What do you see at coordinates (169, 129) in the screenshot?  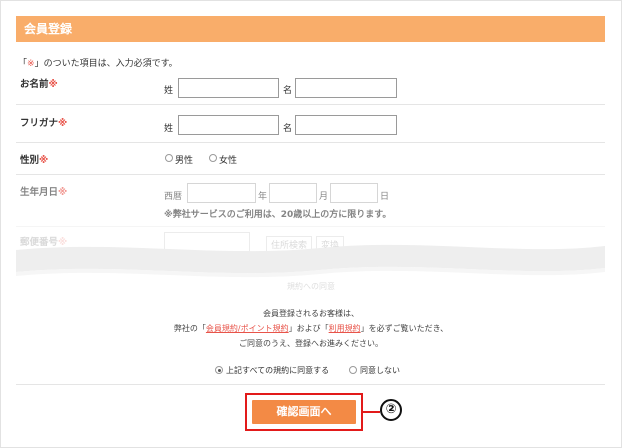 I see `kana-last-caption: 姓` at bounding box center [169, 129].